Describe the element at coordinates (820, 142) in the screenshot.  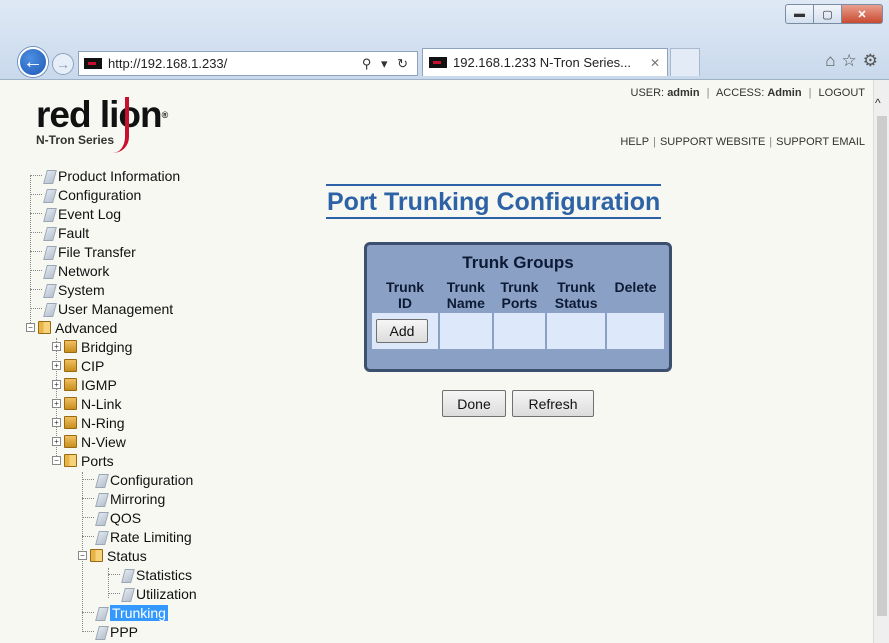
I see `support-email-link: SUPPORT EMAIL` at that location.